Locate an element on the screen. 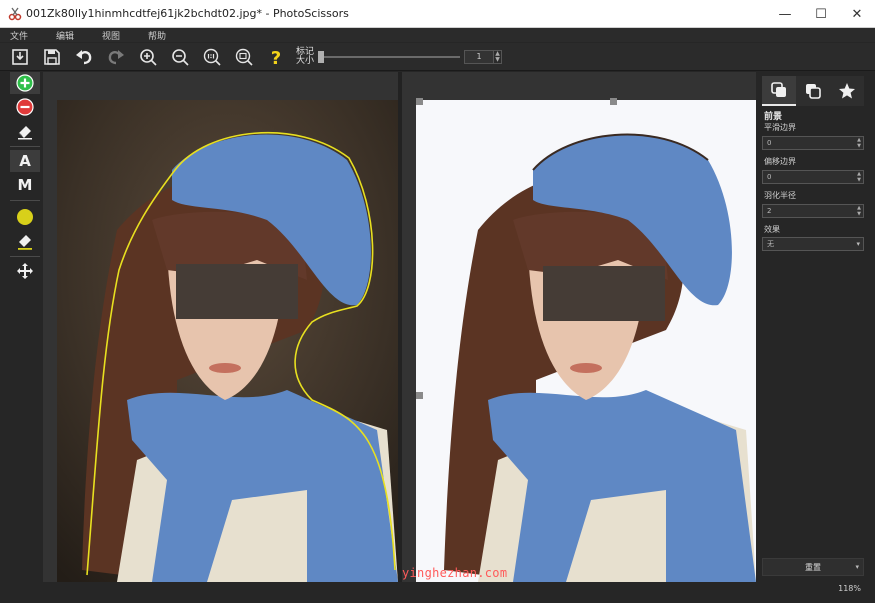 The image size is (875, 603). undo-icon is located at coordinates (84, 56).